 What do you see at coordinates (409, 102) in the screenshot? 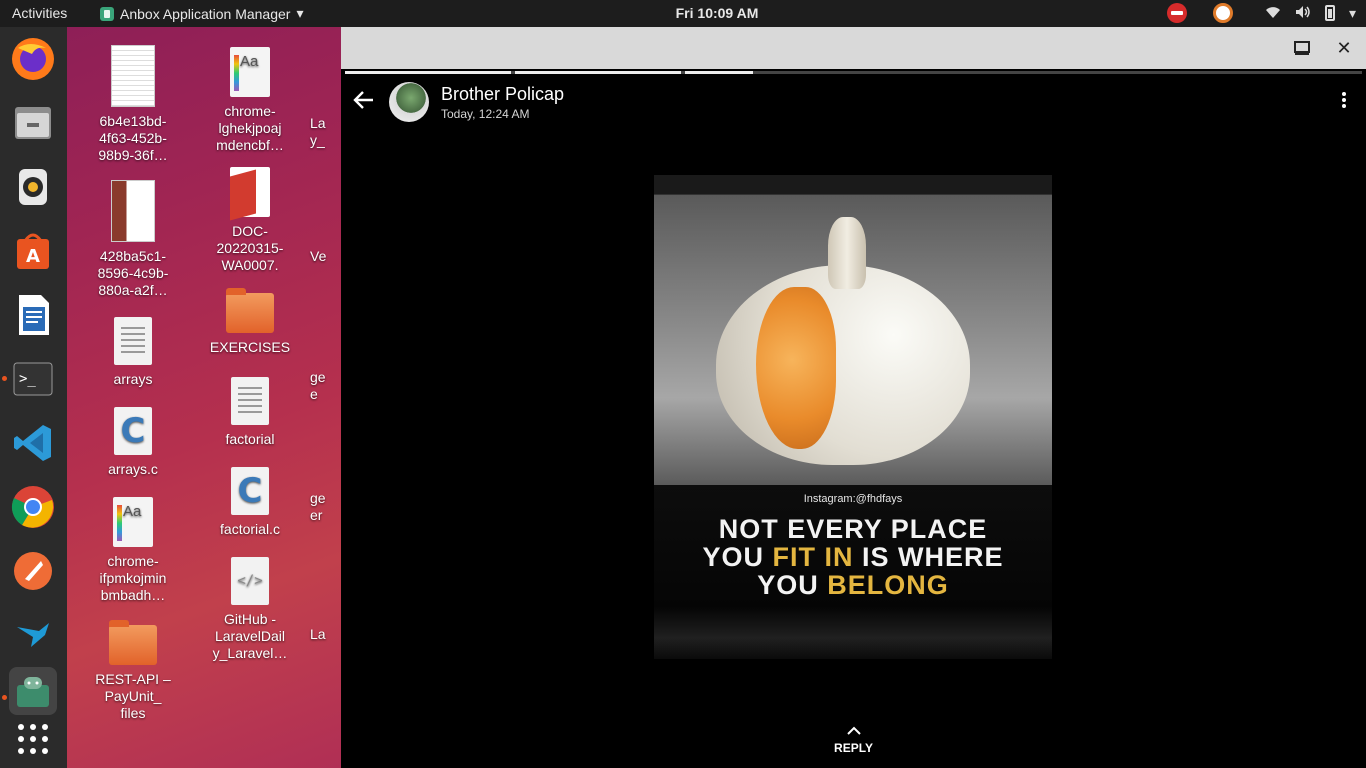
I see `avatar` at bounding box center [409, 102].